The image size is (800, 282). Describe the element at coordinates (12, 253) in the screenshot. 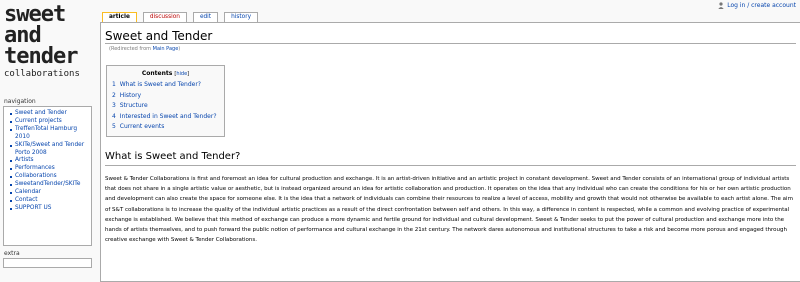

I see `extra-heading: extra` at that location.